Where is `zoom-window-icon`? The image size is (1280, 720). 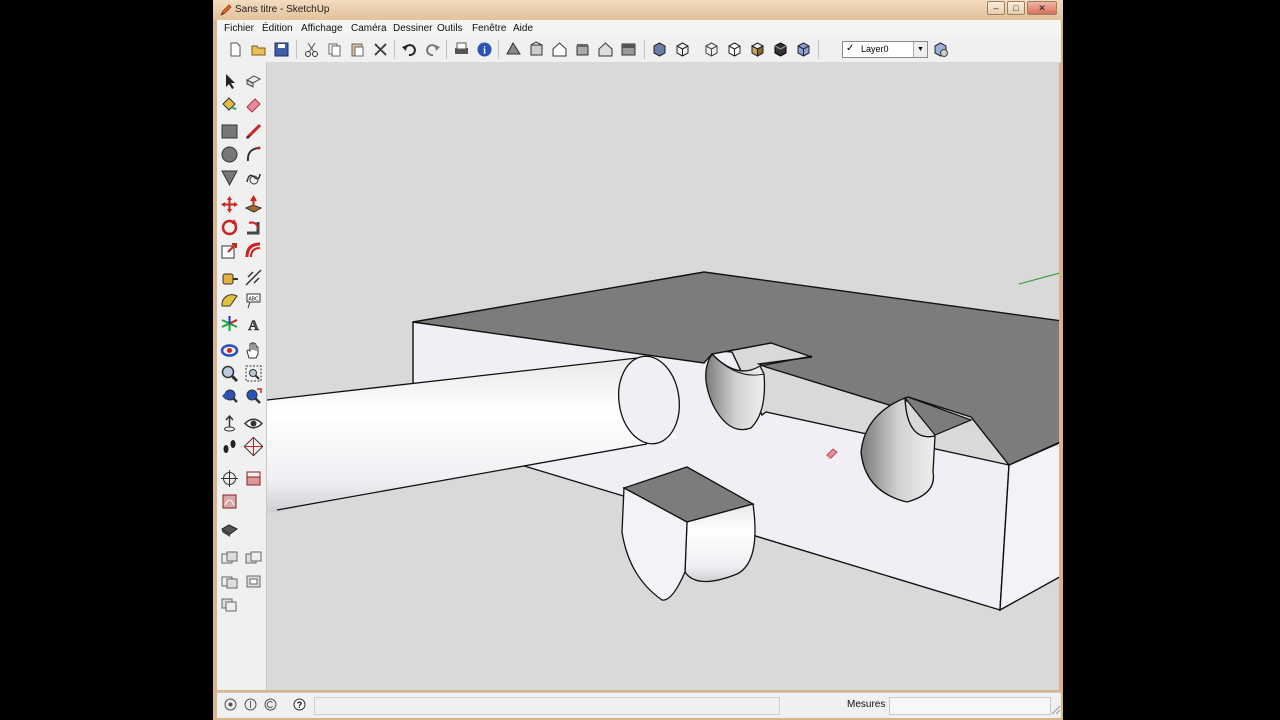 zoom-window-icon is located at coordinates (253, 373).